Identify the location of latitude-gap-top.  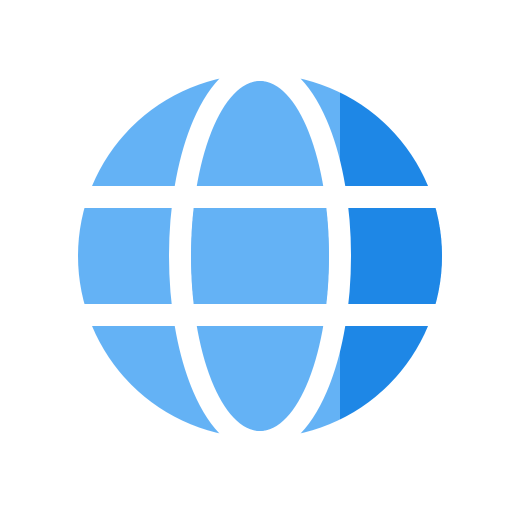
(260, 197).